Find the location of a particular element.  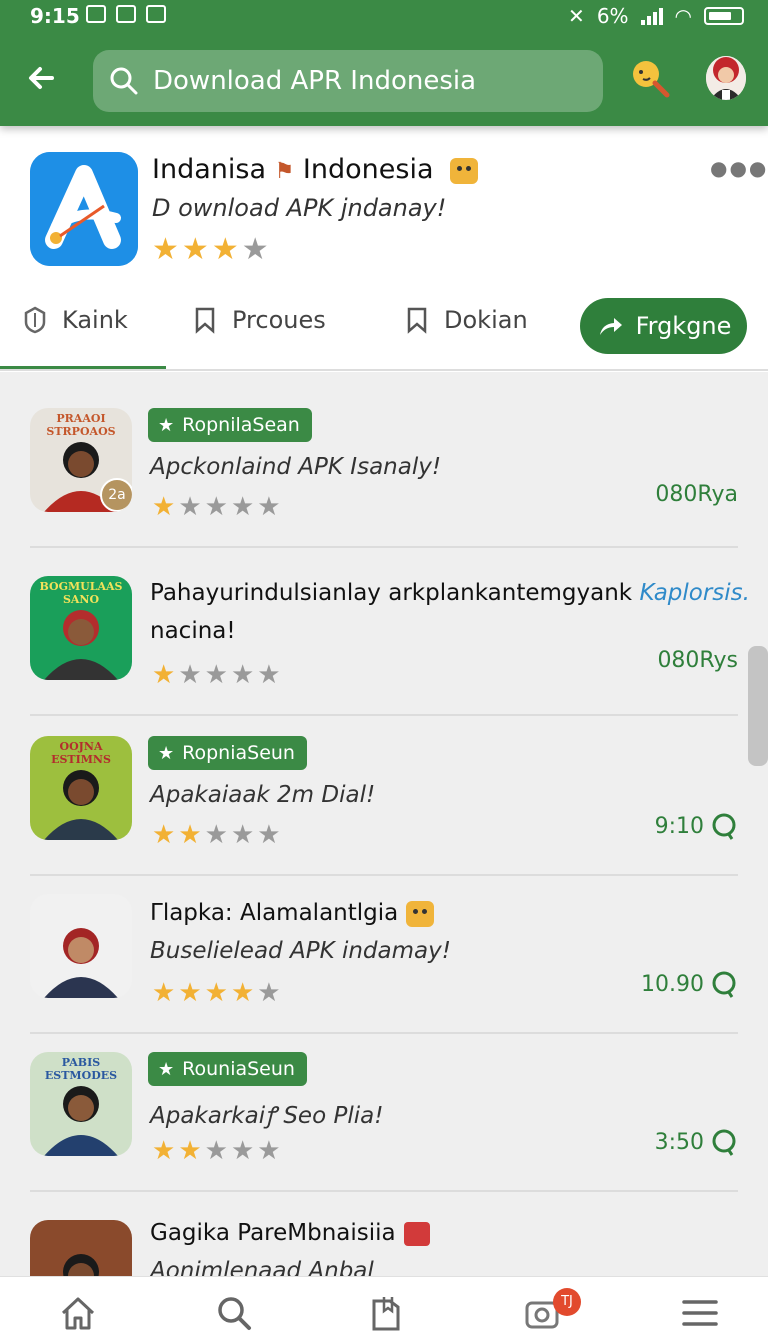

app-logo-icon is located at coordinates (84, 209).